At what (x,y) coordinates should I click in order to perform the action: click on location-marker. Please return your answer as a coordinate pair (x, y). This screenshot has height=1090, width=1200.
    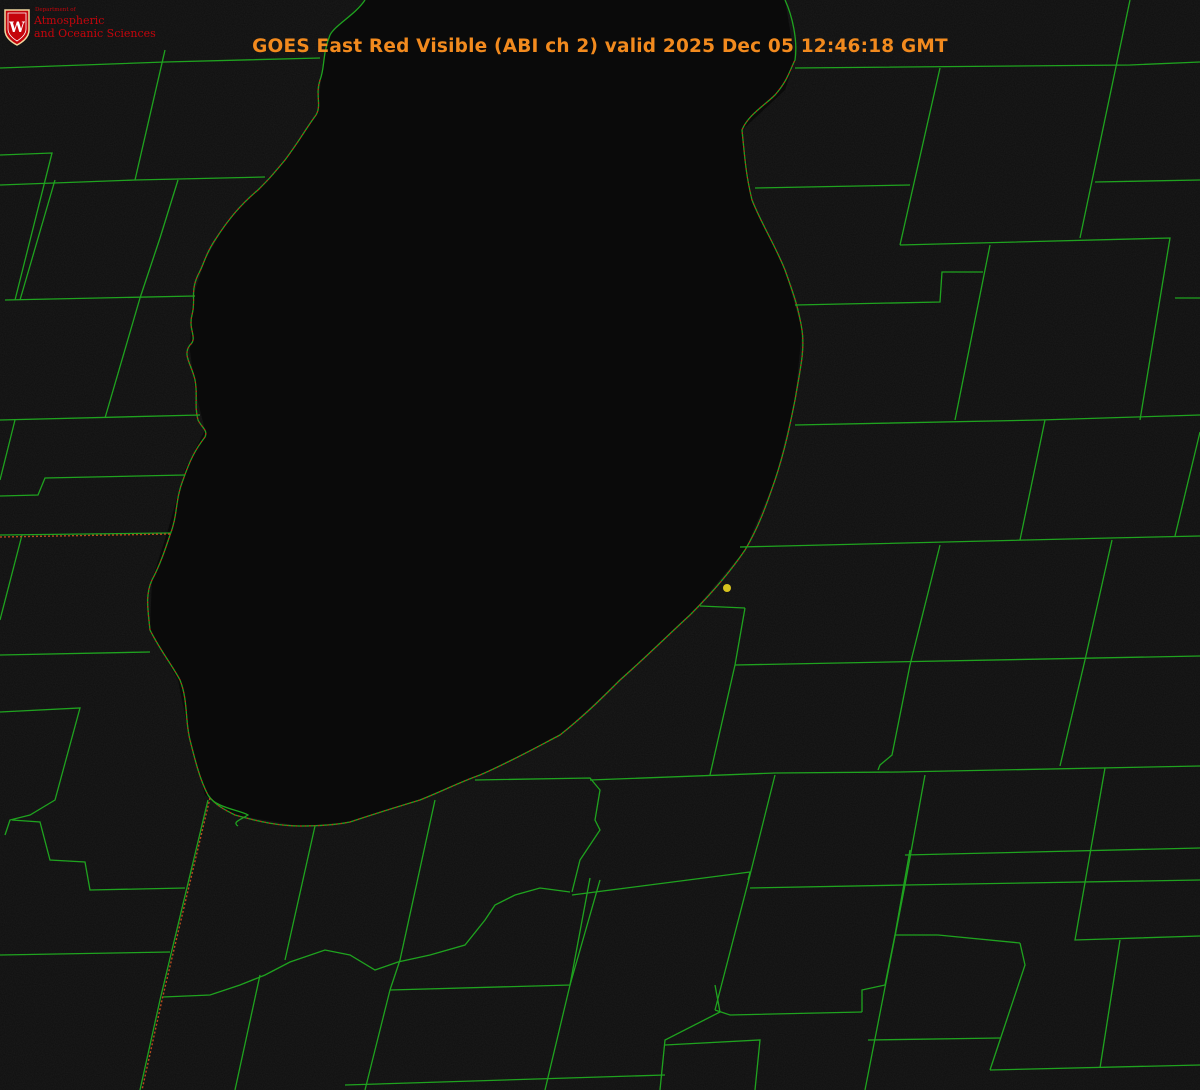
    Looking at the image, I should click on (727, 588).